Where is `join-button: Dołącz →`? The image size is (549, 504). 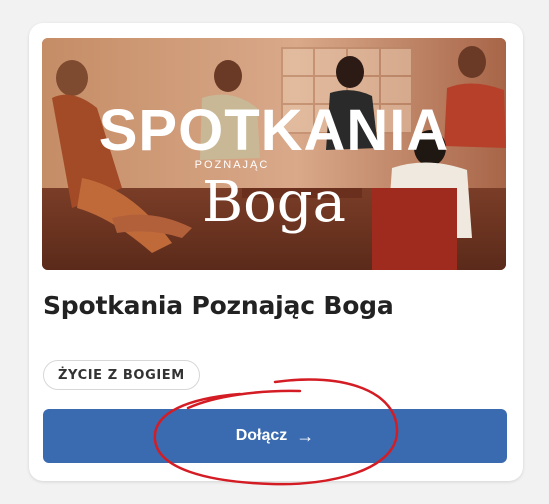
join-button: Dołącz → is located at coordinates (275, 436).